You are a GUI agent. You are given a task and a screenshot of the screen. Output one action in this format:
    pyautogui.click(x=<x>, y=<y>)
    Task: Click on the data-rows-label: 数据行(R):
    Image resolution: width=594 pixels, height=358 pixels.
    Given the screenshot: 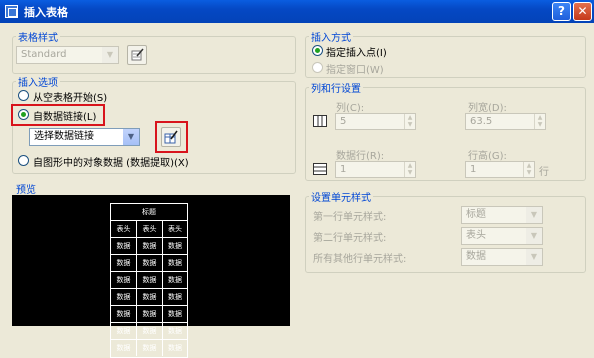 What is the action you would take?
    pyautogui.click(x=360, y=156)
    